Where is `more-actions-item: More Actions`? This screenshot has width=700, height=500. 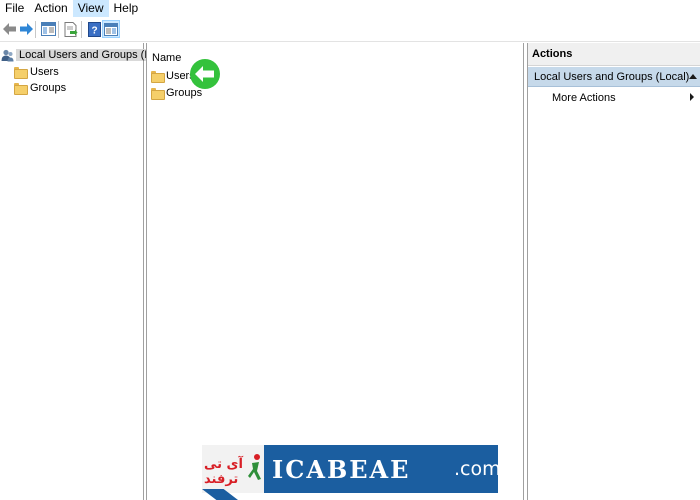
more-actions-item: More Actions is located at coordinates (584, 98).